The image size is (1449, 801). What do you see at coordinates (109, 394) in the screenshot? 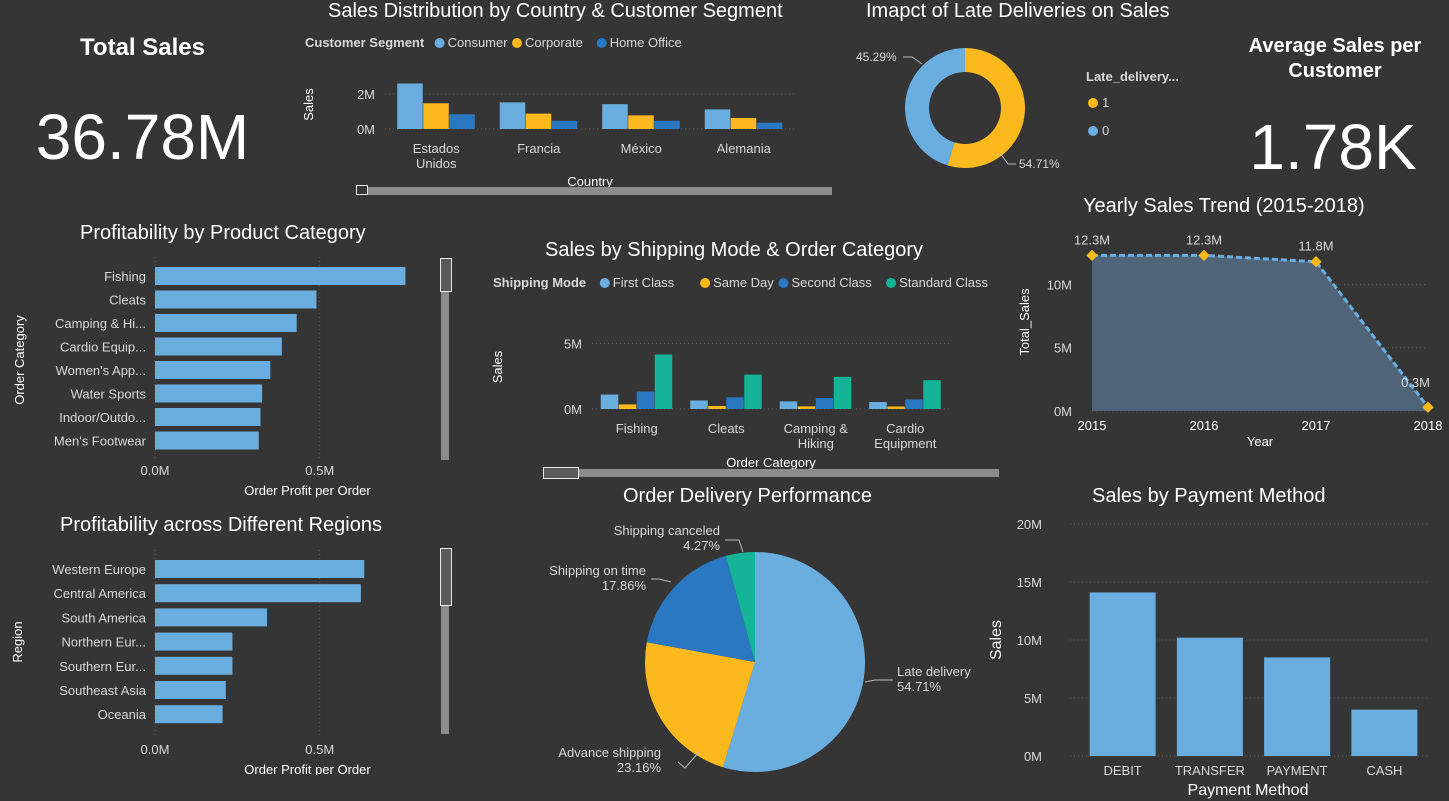
I see `y-tick-label: Water Sports` at bounding box center [109, 394].